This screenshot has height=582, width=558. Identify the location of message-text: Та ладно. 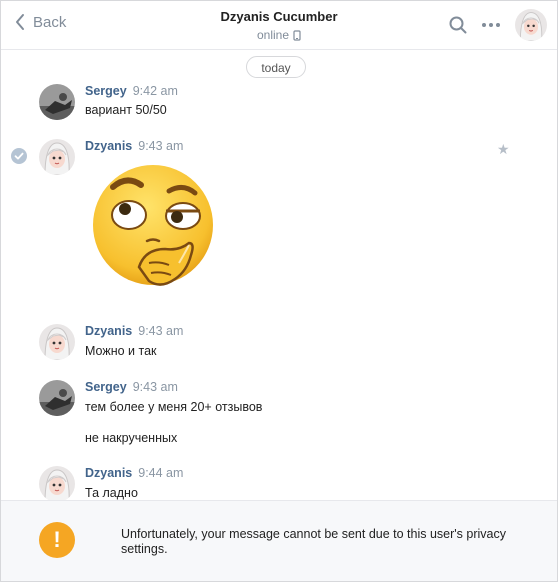
(111, 493).